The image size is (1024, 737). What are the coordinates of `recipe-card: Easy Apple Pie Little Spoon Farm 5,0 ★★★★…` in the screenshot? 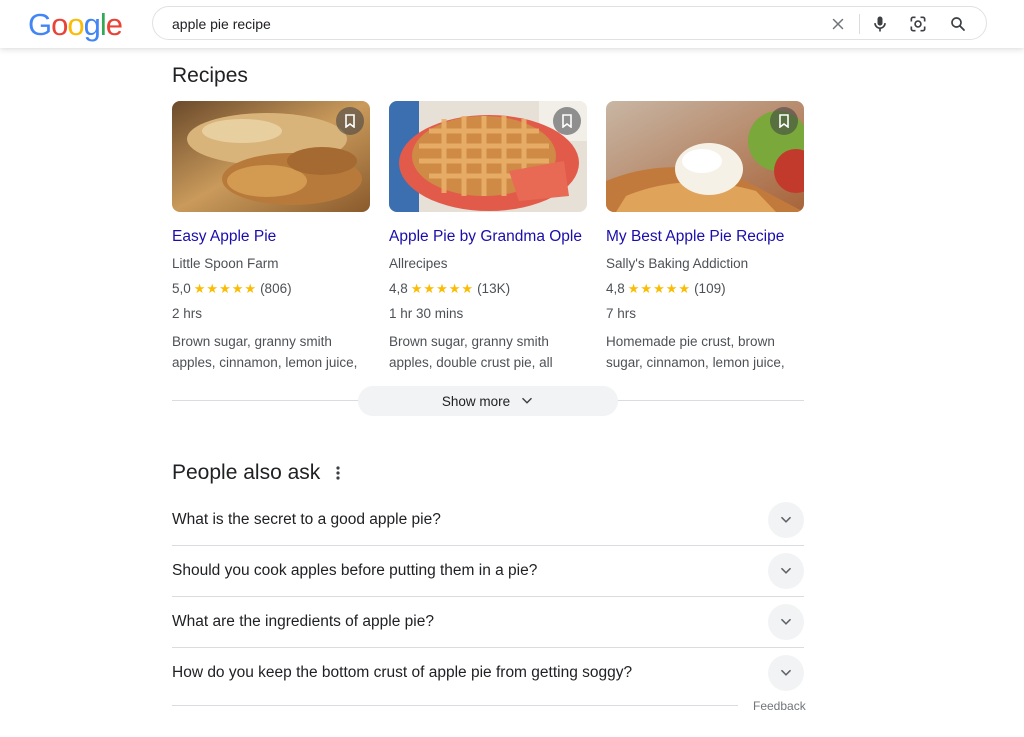 It's located at (271, 235).